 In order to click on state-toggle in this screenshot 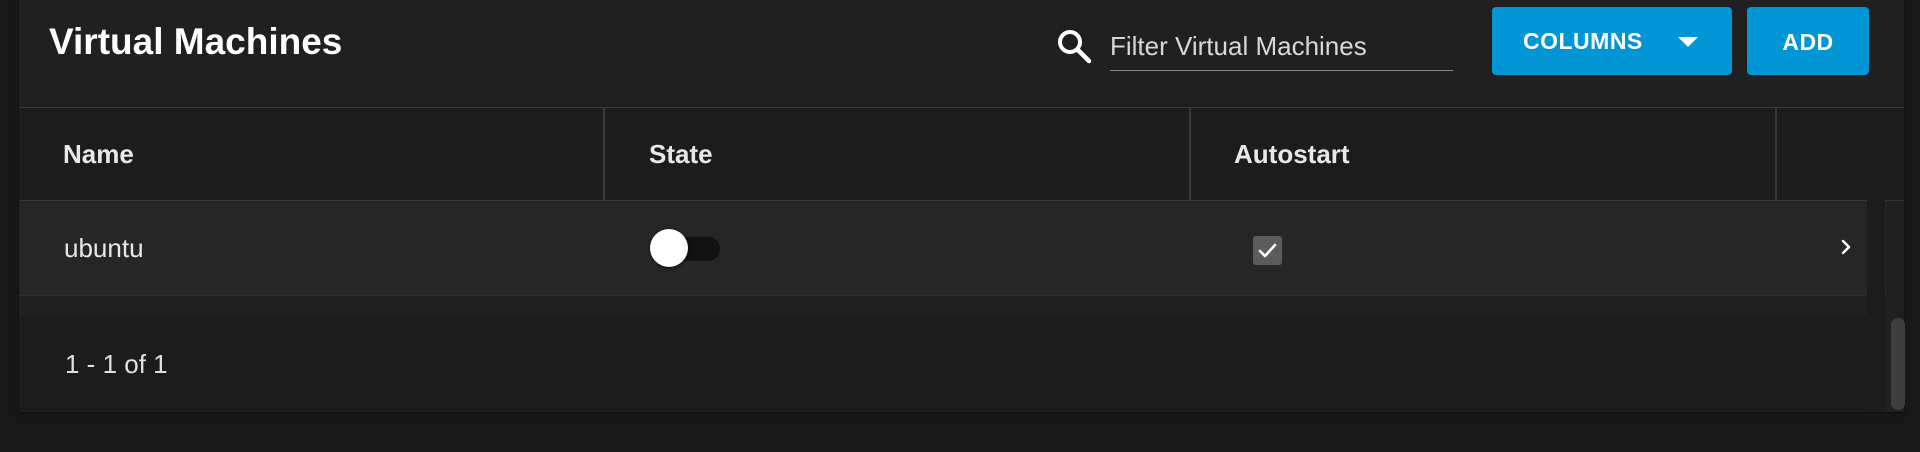, I will do `click(685, 248)`.